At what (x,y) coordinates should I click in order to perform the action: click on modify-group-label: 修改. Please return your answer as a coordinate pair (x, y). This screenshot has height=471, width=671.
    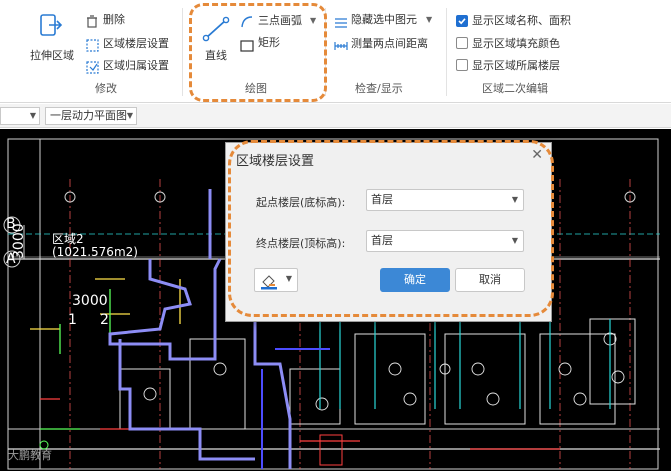
    Looking at the image, I should click on (106, 88).